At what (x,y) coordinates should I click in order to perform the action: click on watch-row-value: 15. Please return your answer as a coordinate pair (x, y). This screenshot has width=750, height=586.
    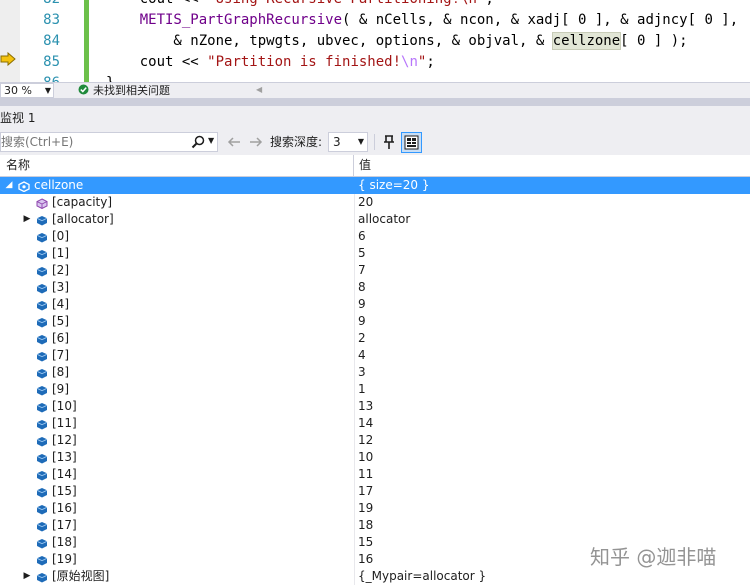
    Looking at the image, I should click on (365, 542).